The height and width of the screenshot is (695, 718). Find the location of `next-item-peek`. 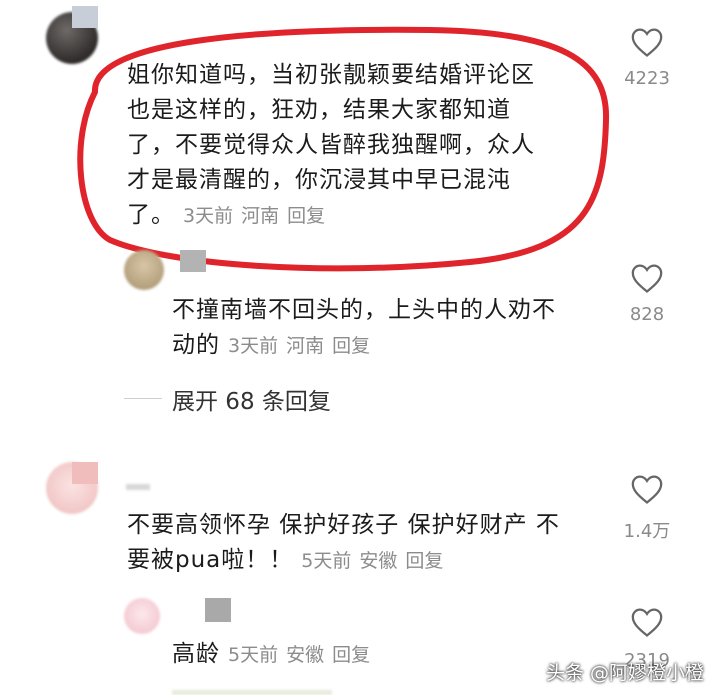

next-item-peek is located at coordinates (252, 692).